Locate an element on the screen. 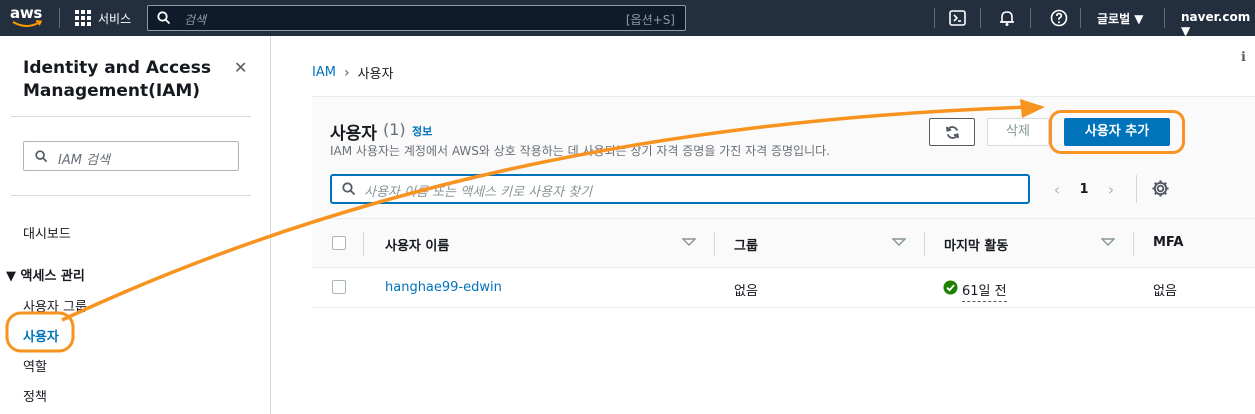 This screenshot has height=414, width=1255. search-shortcut-hint: [옵션+S] is located at coordinates (650, 20).